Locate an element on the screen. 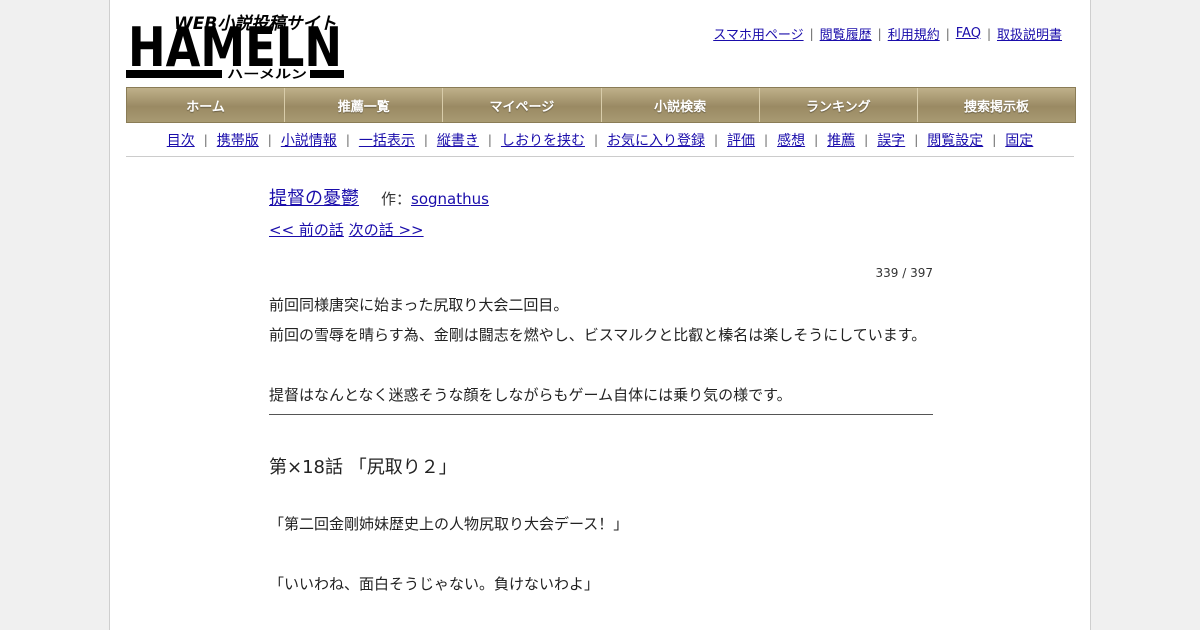 The width and height of the screenshot is (1200, 630). author-link: sognathus is located at coordinates (450, 199).